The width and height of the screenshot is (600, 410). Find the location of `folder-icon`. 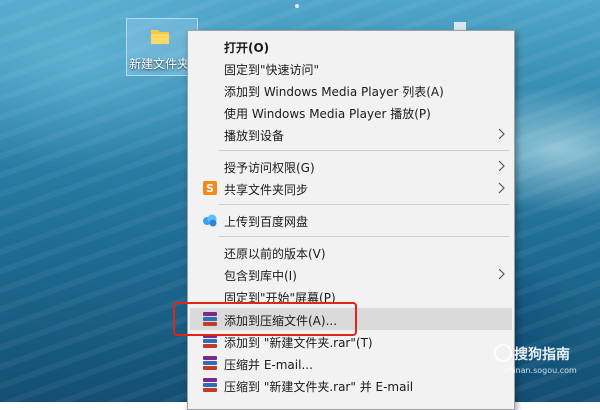

folder-icon is located at coordinates (160, 37).